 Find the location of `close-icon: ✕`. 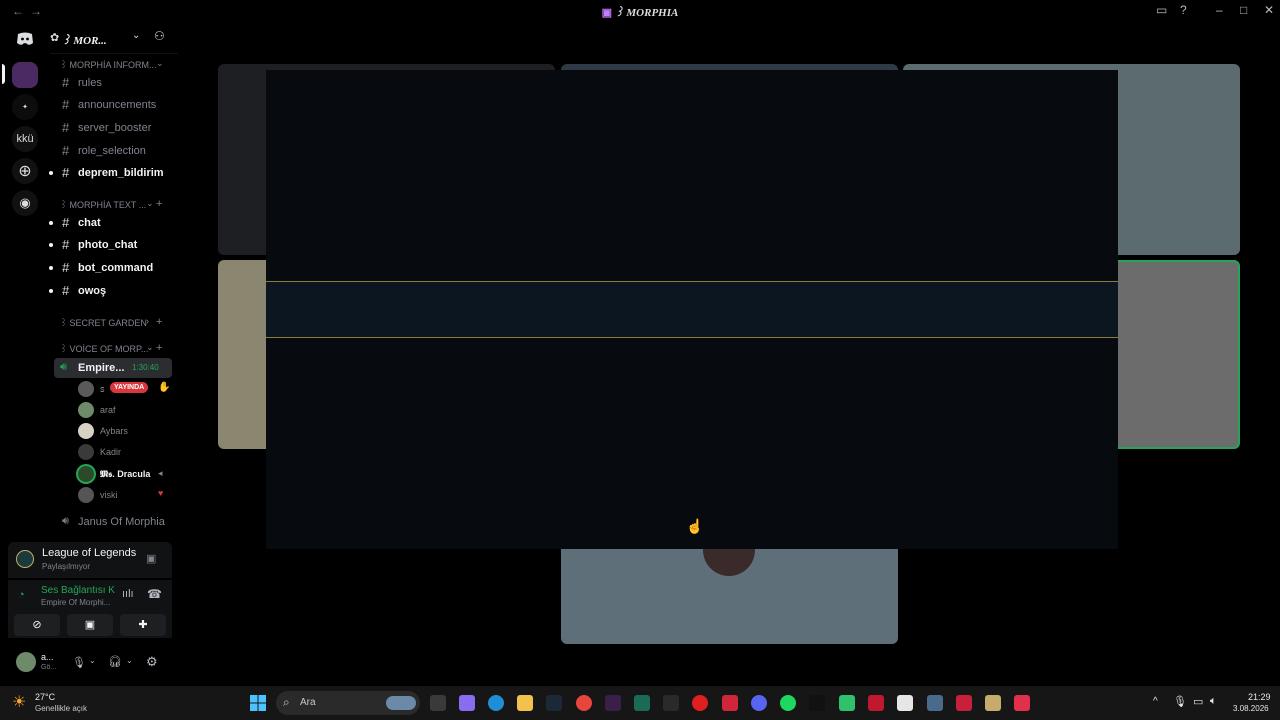

close-icon: ✕ is located at coordinates (1269, 10).